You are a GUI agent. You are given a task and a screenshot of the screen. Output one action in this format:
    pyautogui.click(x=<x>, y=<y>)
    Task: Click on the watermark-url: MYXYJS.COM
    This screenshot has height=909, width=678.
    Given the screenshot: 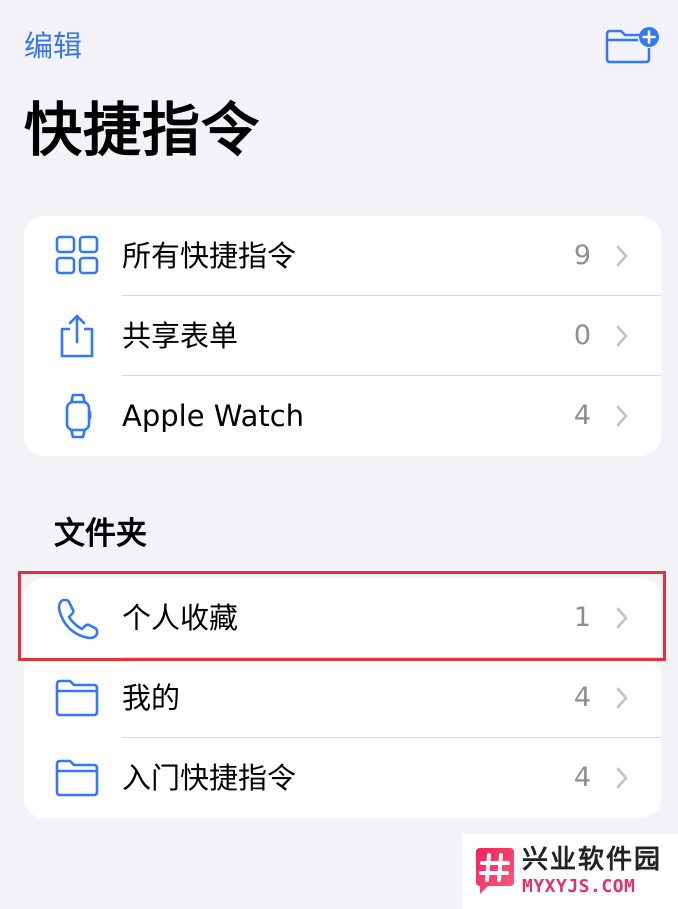 What is the action you would take?
    pyautogui.click(x=579, y=886)
    